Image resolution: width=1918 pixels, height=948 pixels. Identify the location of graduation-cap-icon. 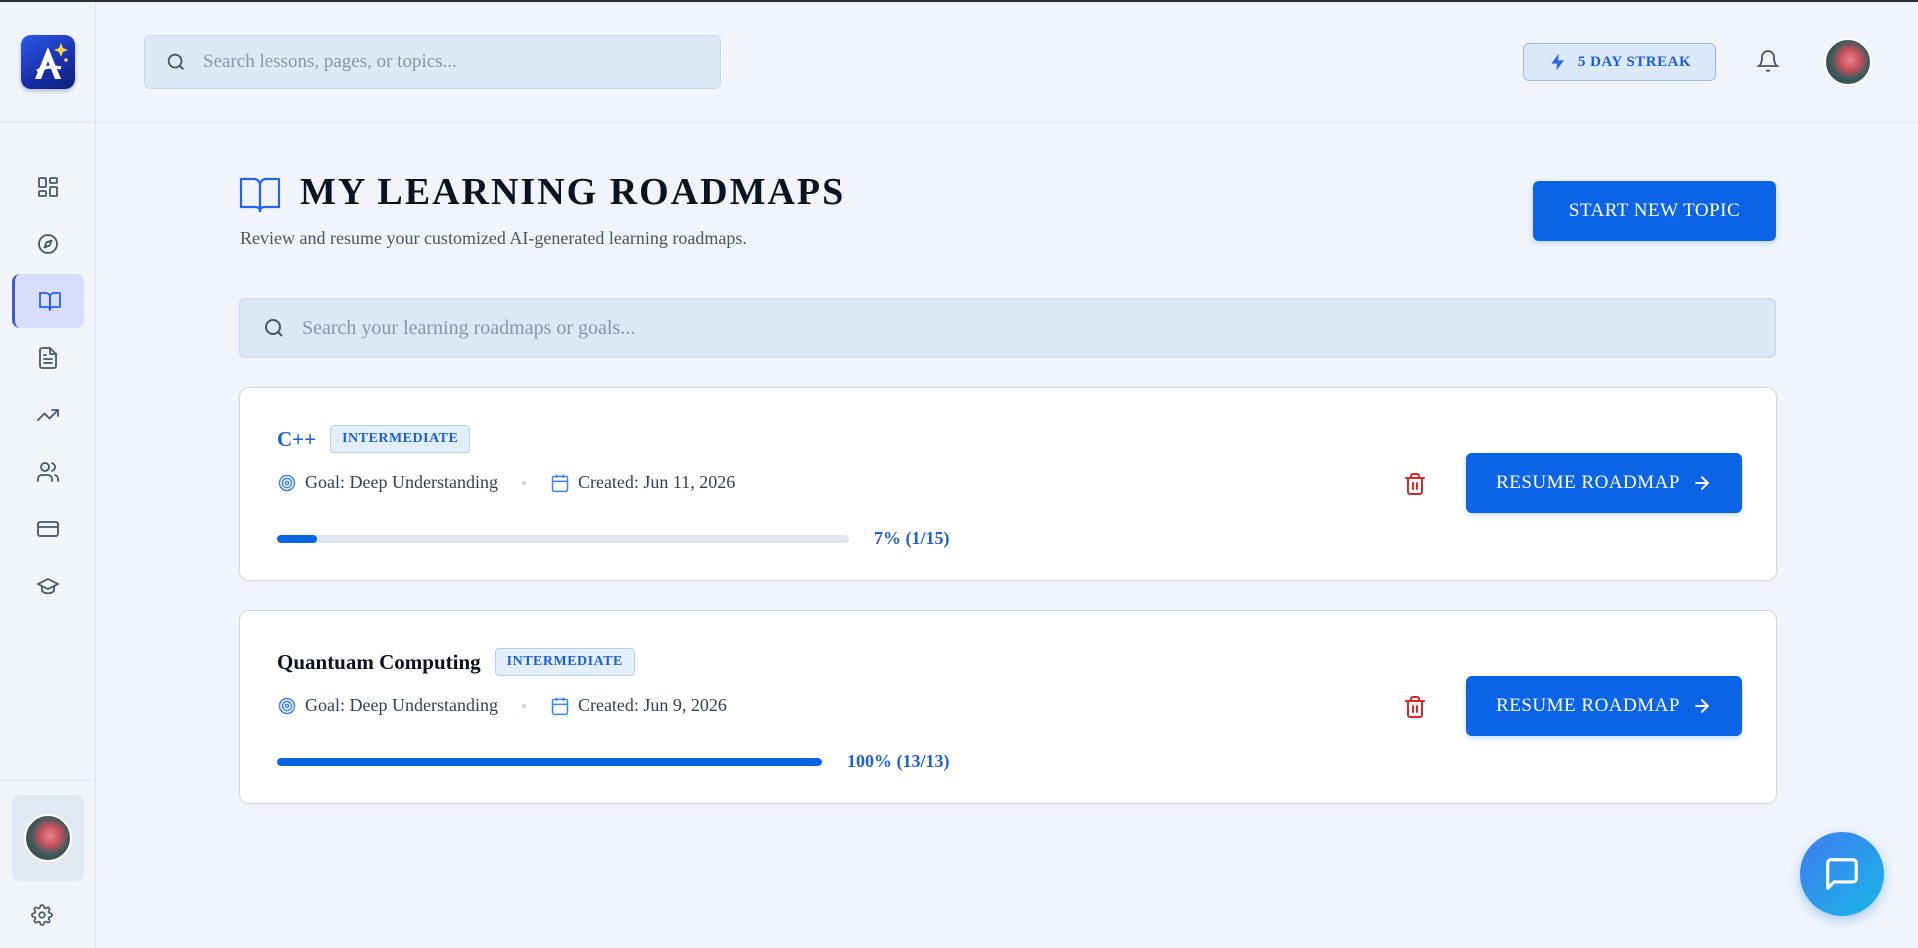
(48, 586).